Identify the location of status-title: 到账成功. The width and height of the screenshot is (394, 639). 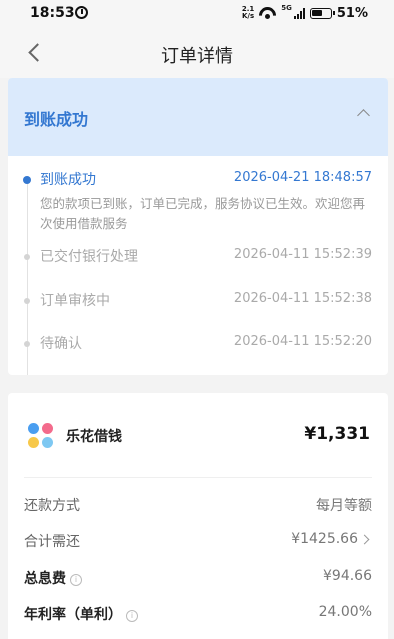
(56, 119).